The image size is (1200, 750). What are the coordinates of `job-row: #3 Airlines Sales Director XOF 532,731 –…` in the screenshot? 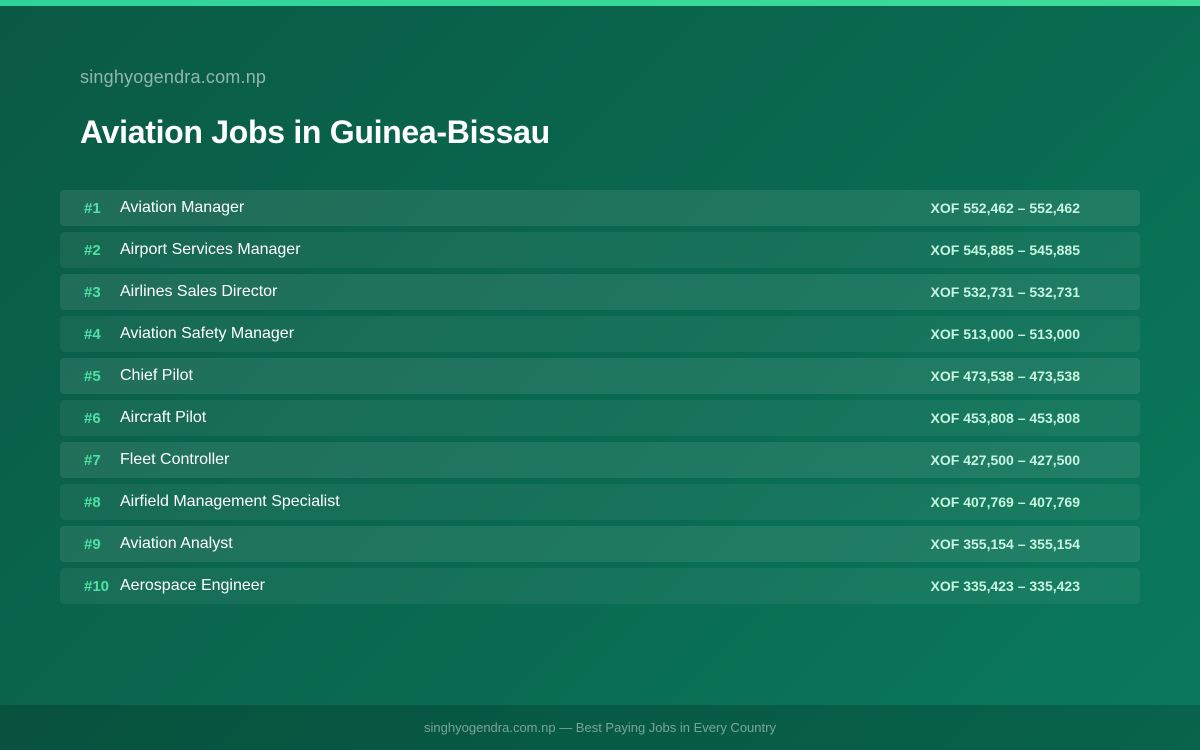 It's located at (600, 292).